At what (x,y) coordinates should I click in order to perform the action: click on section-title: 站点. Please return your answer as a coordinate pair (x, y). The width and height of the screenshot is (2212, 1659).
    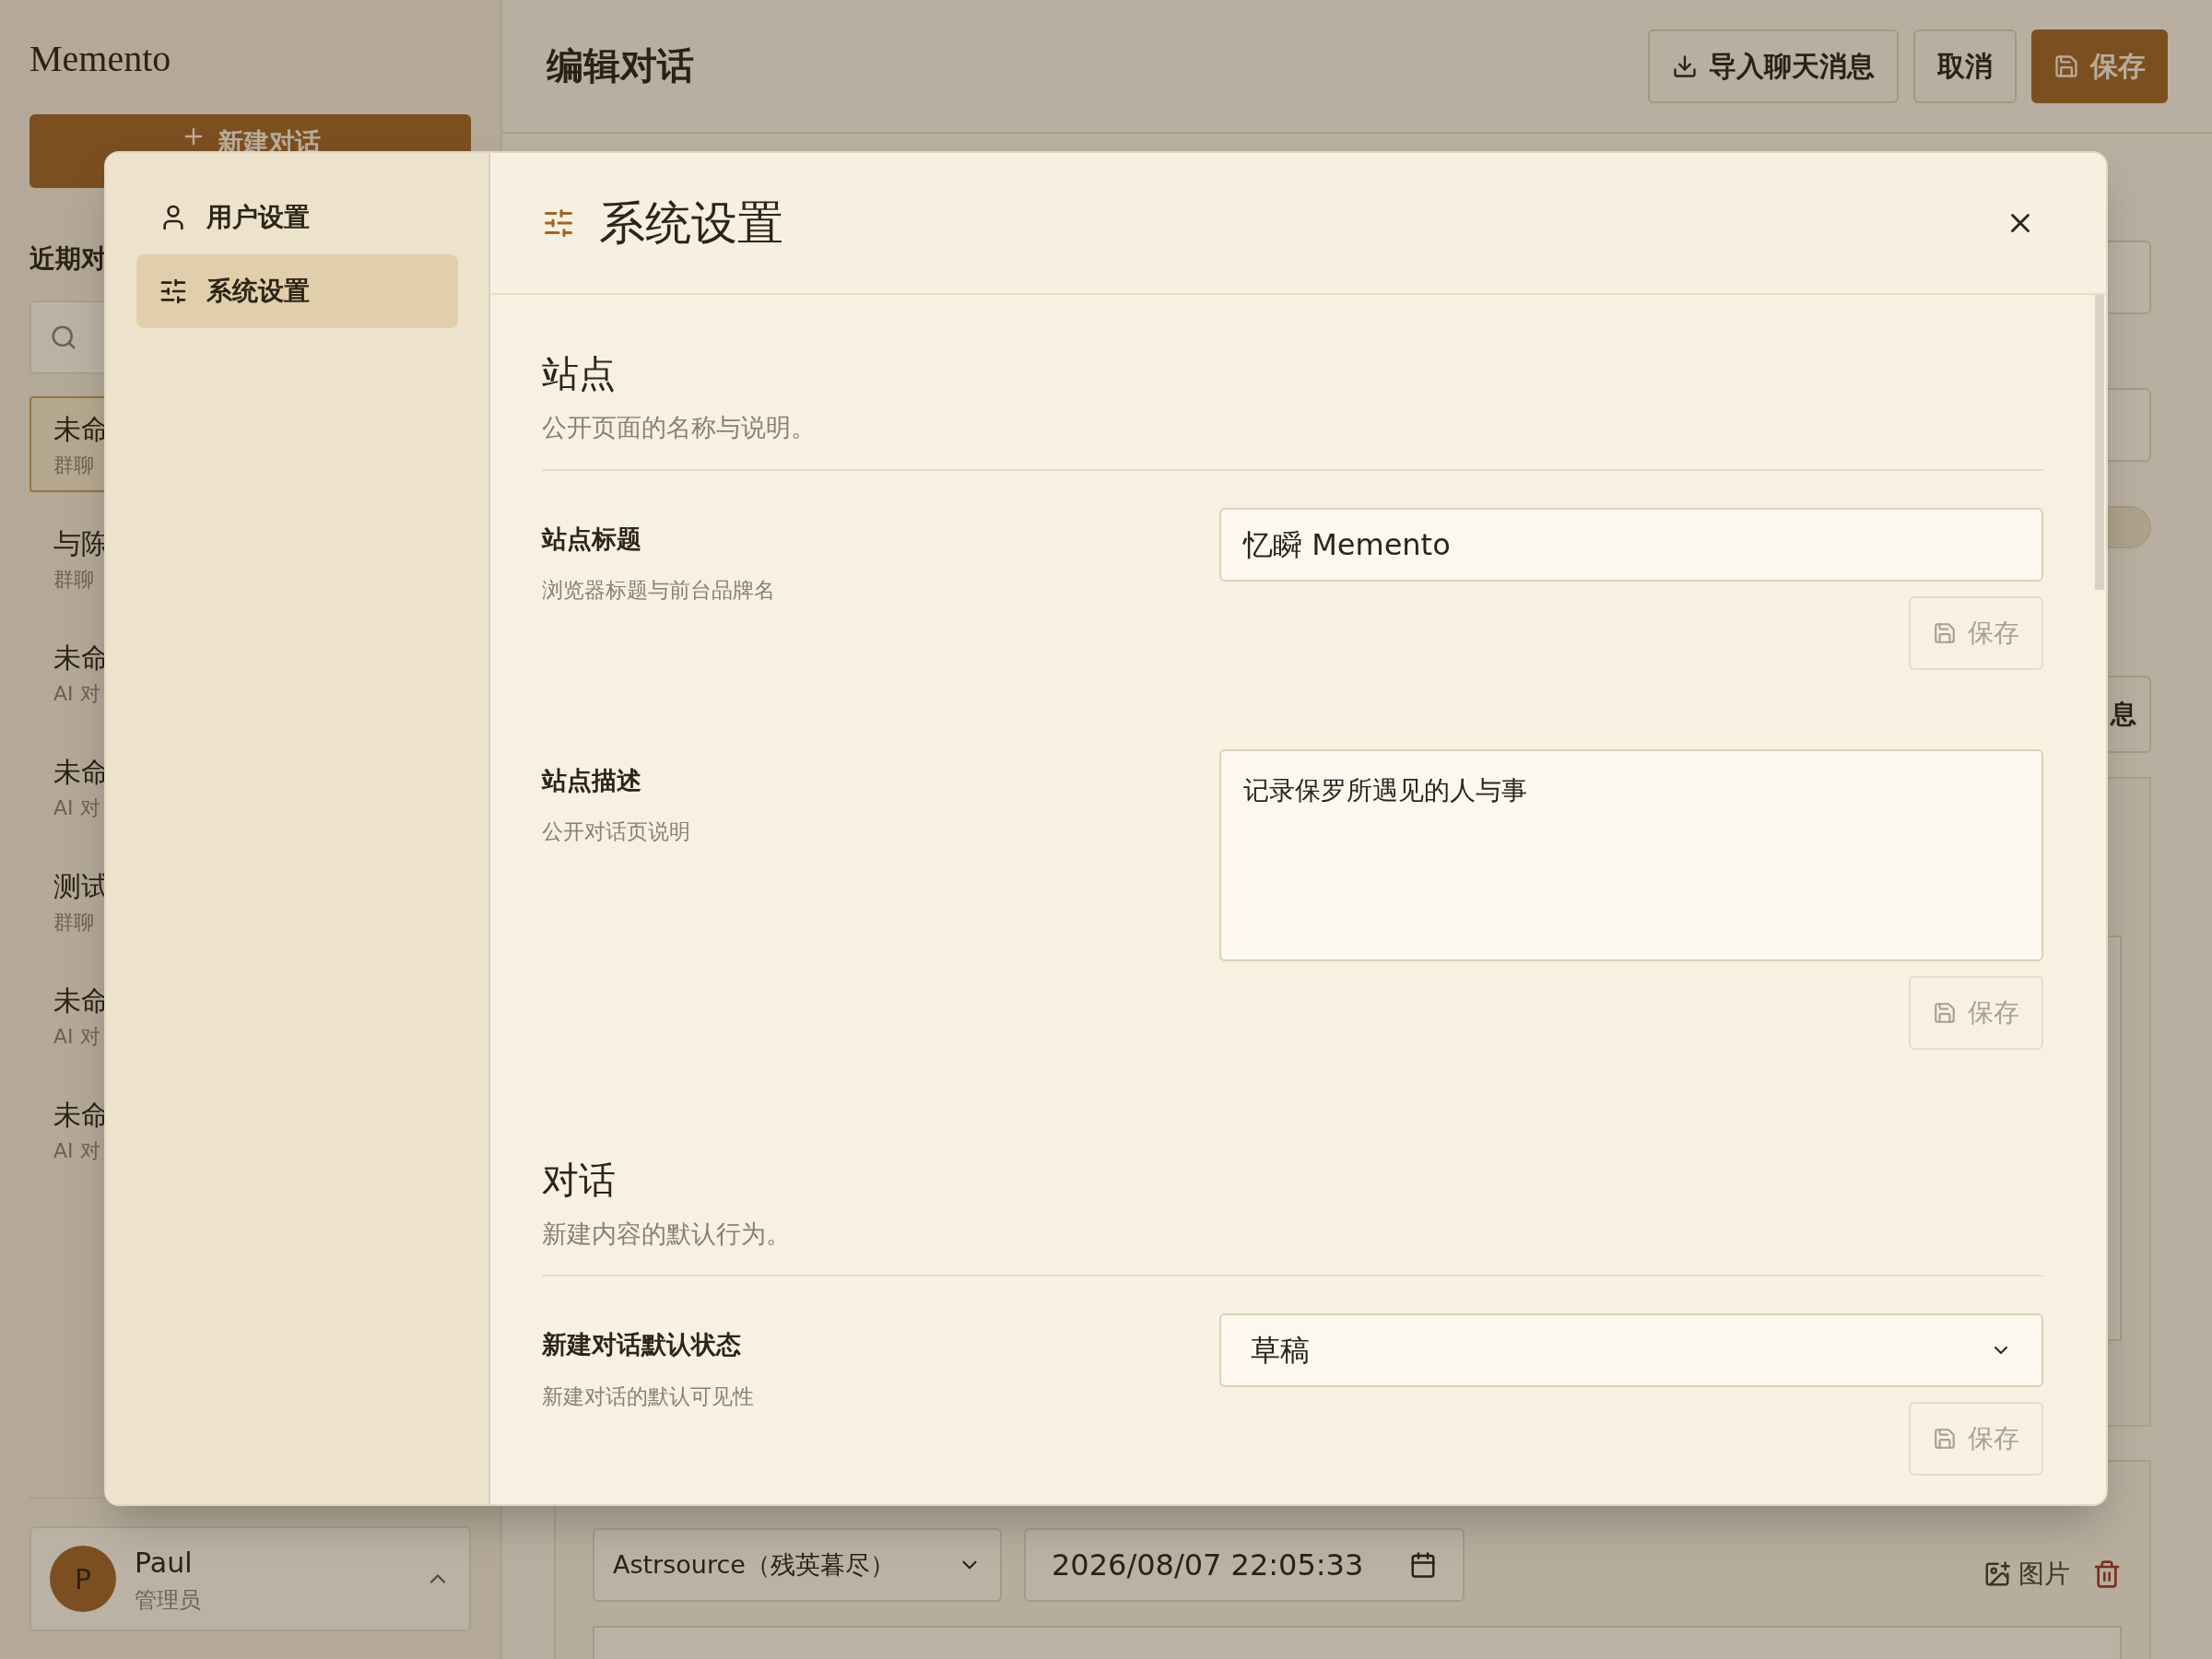
    Looking at the image, I should click on (579, 374).